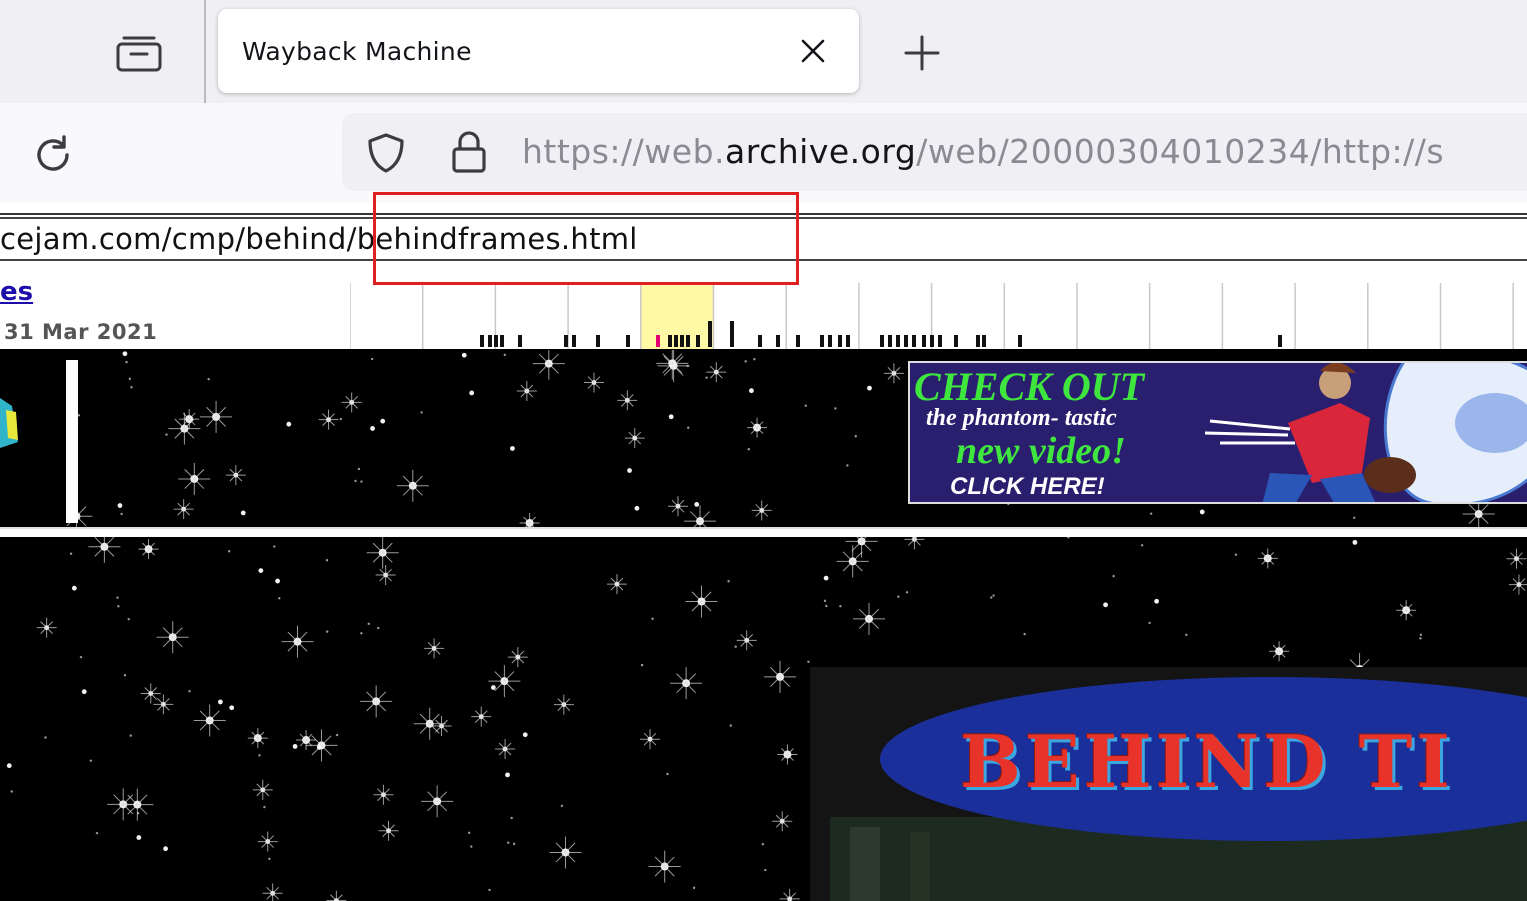  What do you see at coordinates (813, 51) in the screenshot?
I see `close-tab-icon` at bounding box center [813, 51].